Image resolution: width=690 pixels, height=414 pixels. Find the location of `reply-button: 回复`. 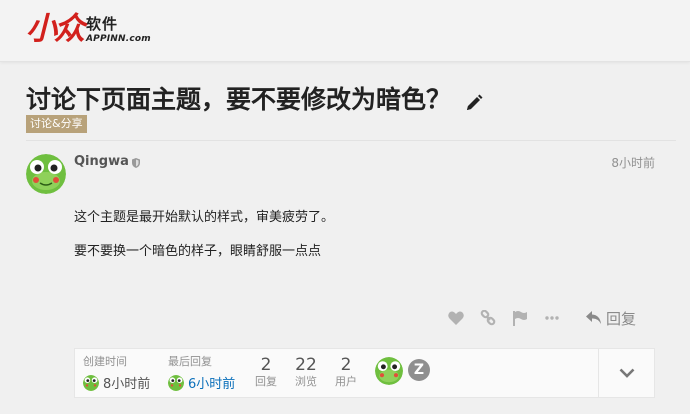

reply-button: 回复 is located at coordinates (611, 318).